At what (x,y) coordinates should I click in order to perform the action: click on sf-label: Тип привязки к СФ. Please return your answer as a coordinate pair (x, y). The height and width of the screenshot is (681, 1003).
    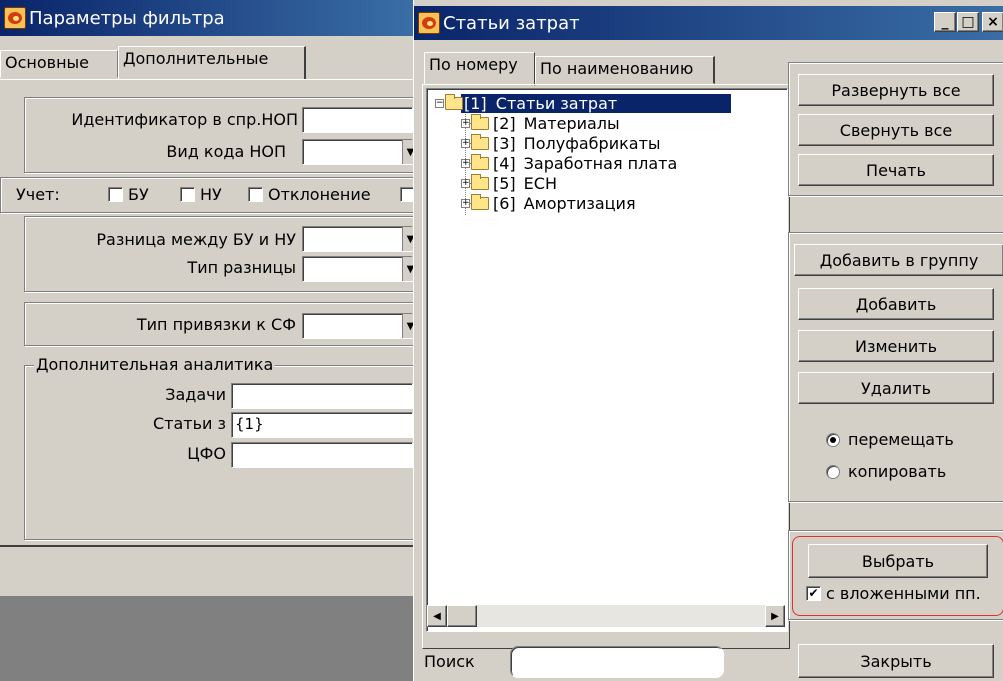
    Looking at the image, I should click on (216, 324).